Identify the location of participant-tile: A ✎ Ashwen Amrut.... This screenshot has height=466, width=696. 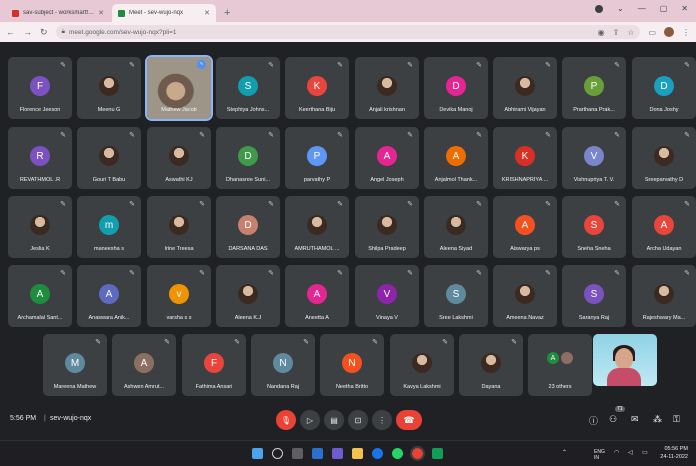
(144, 365).